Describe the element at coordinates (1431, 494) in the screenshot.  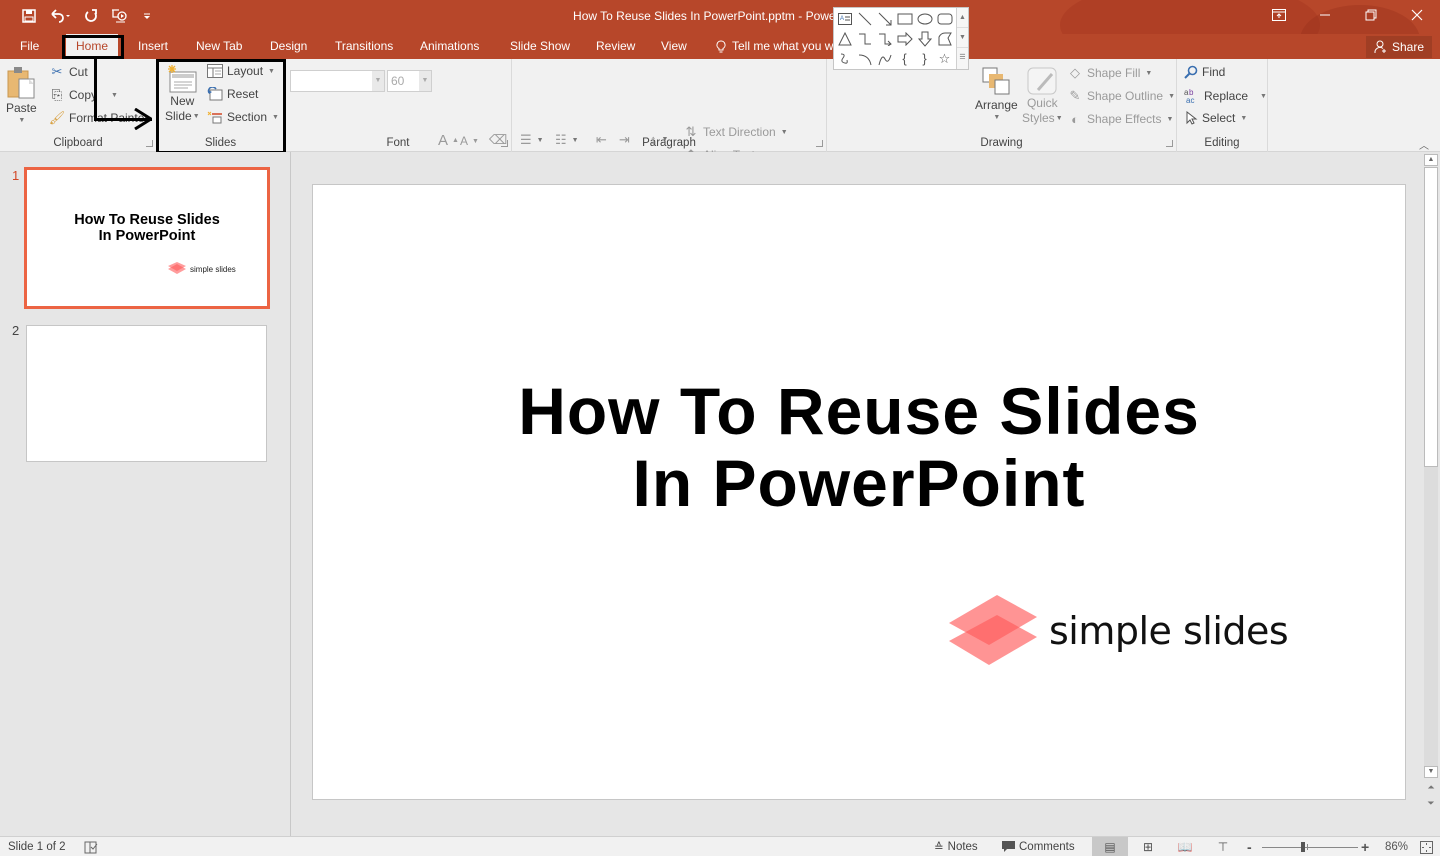
I see `vertical-scrollbar: ▲ ▼ ⏶ ⏷` at that location.